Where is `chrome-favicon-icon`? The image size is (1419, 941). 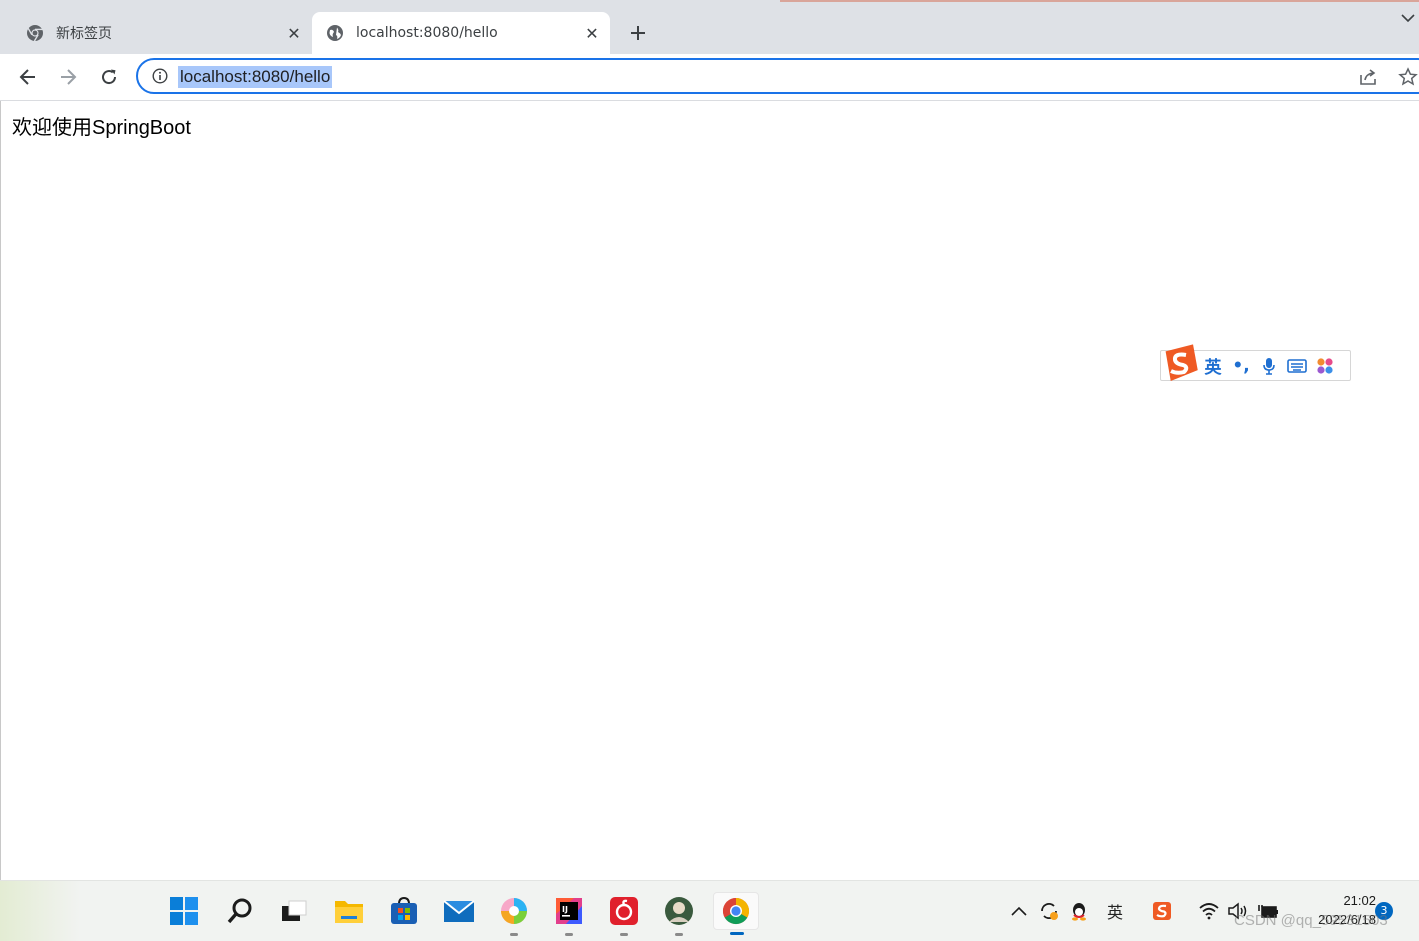 chrome-favicon-icon is located at coordinates (35, 33).